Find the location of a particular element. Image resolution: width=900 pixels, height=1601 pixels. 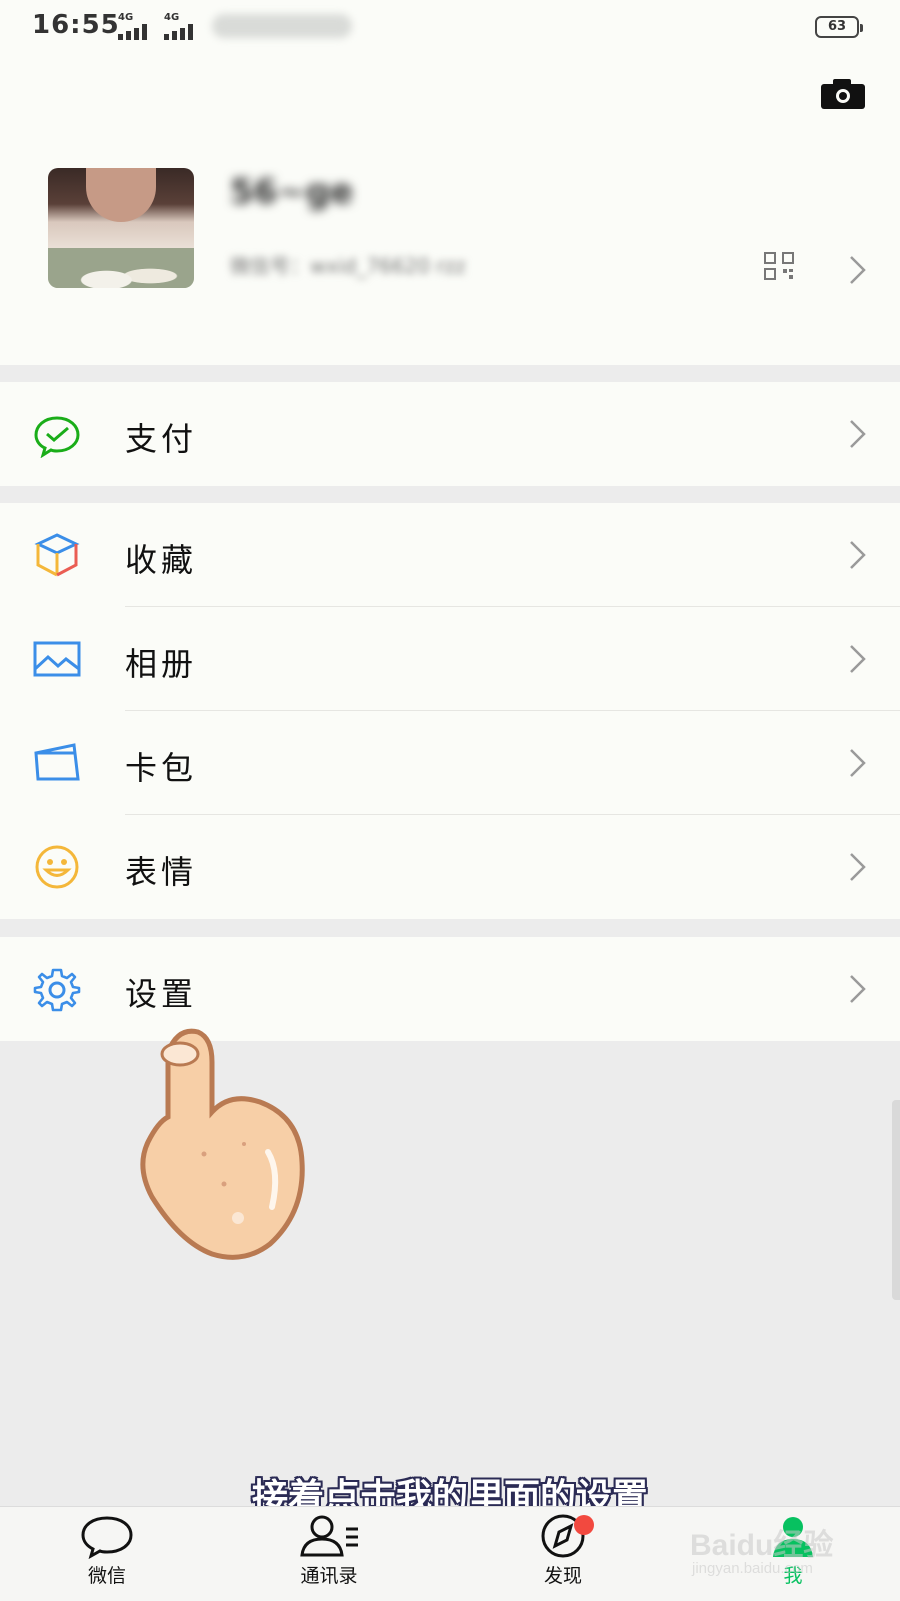

menu-item-card-wallet: 卡包 is located at coordinates (450, 763).